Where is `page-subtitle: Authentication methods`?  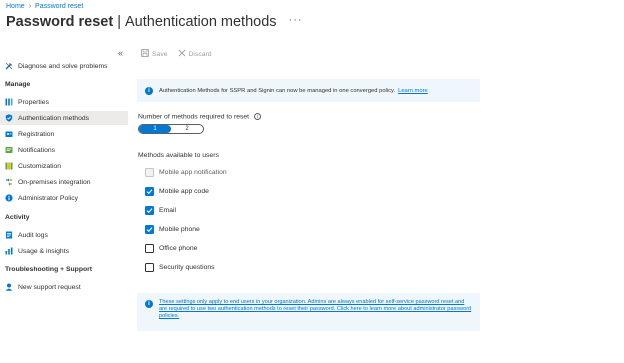 page-subtitle: Authentication methods is located at coordinates (200, 22).